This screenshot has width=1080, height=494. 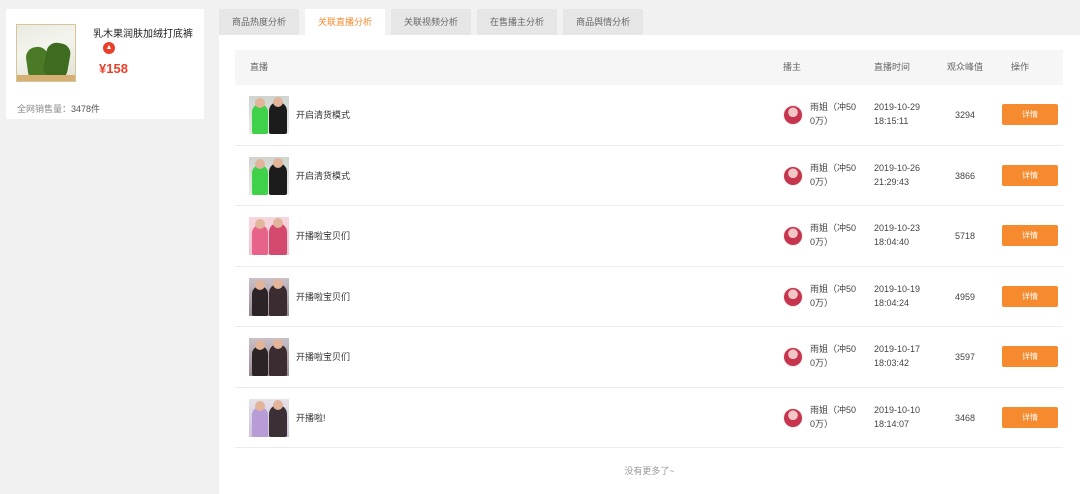 What do you see at coordinates (792, 67) in the screenshot?
I see `header-host: 播主` at bounding box center [792, 67].